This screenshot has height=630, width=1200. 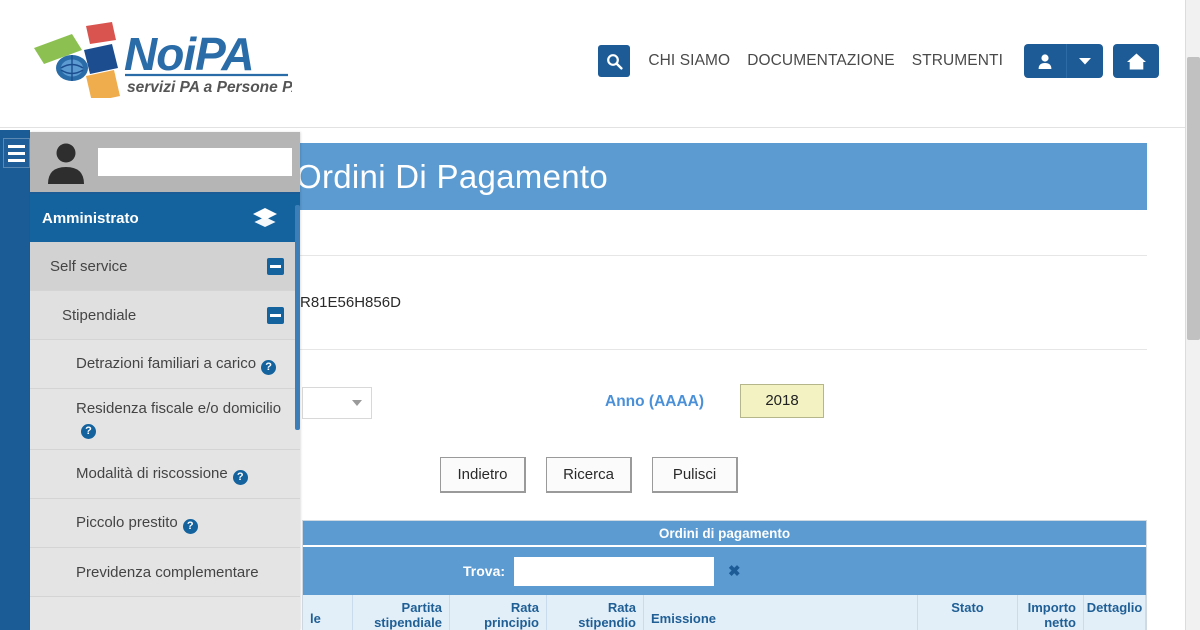 I want to click on nav-link-documentazione: DOCUMENTAZIONE, so click(x=821, y=61).